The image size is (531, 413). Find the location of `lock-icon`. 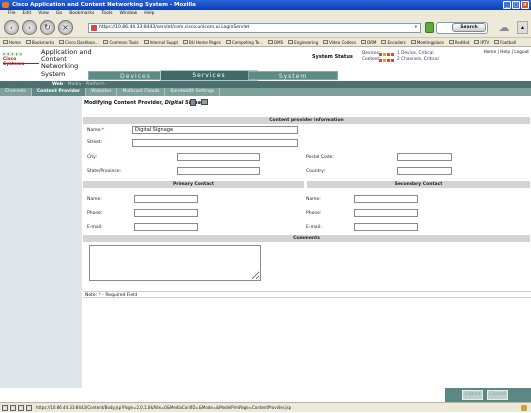

lock-icon is located at coordinates (524, 408).